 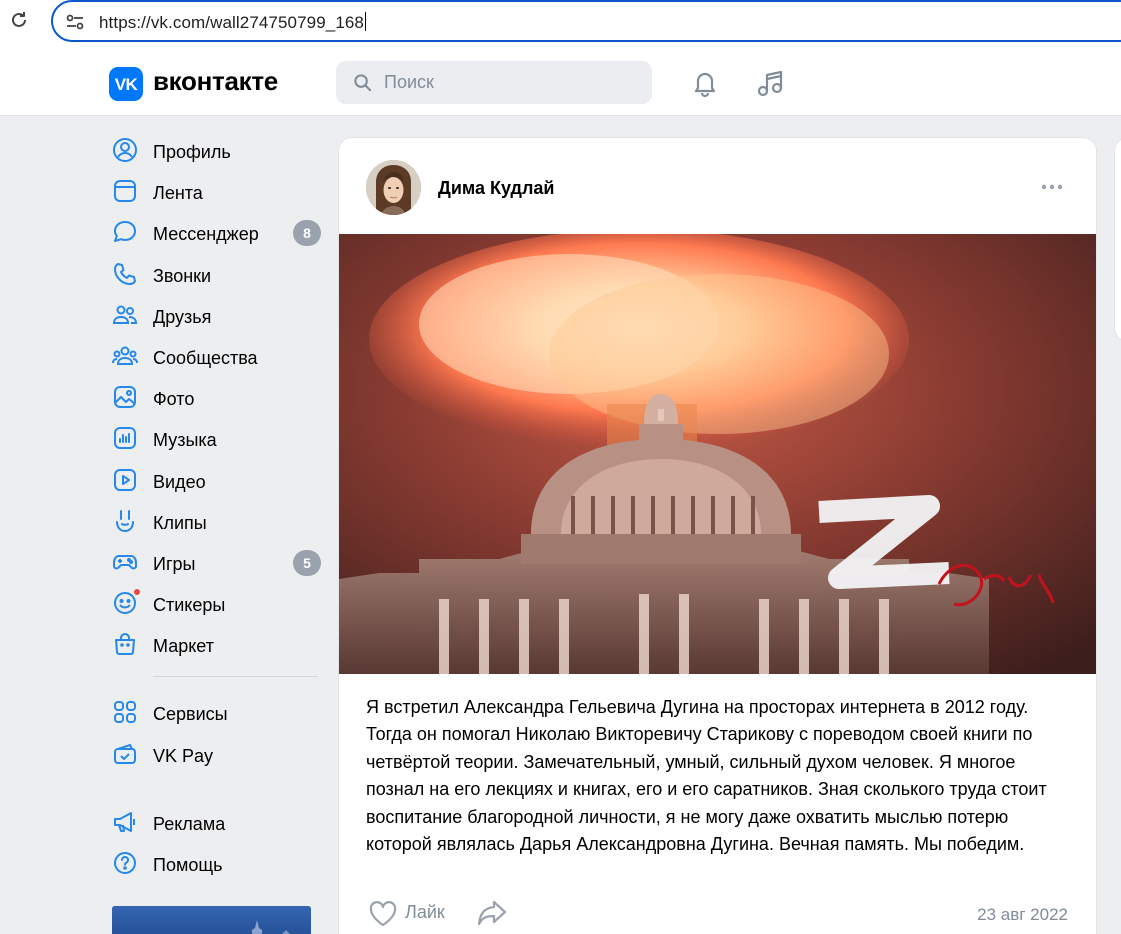 What do you see at coordinates (425, 912) in the screenshot?
I see `like-button-label: Лайк` at bounding box center [425, 912].